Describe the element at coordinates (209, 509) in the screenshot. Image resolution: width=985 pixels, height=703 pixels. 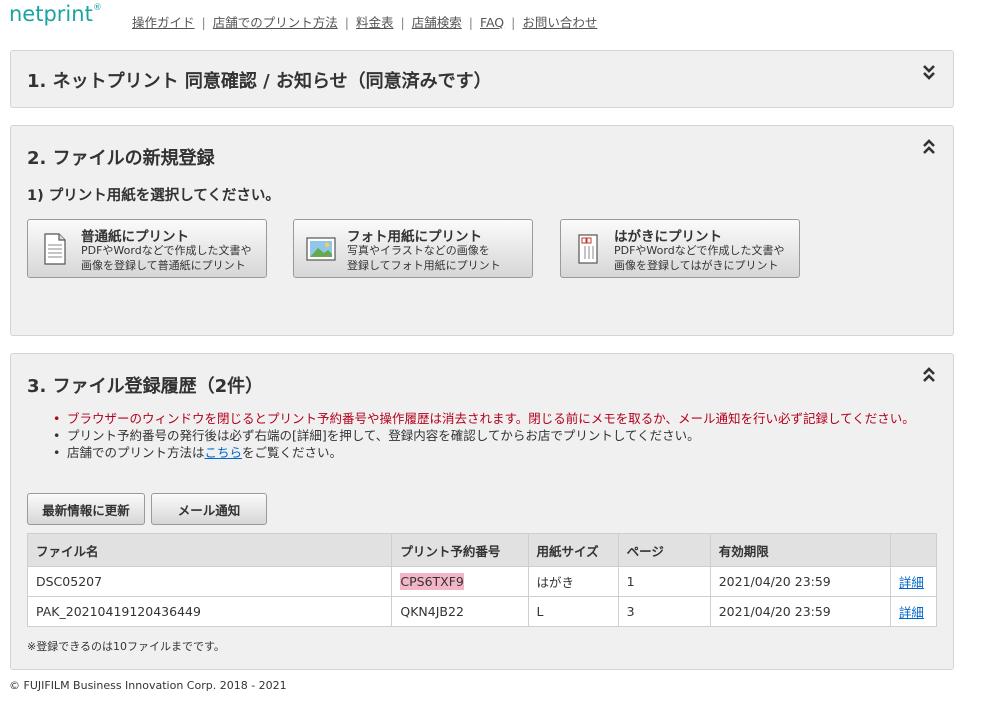
I see `mail-notify-button: メール通知` at that location.